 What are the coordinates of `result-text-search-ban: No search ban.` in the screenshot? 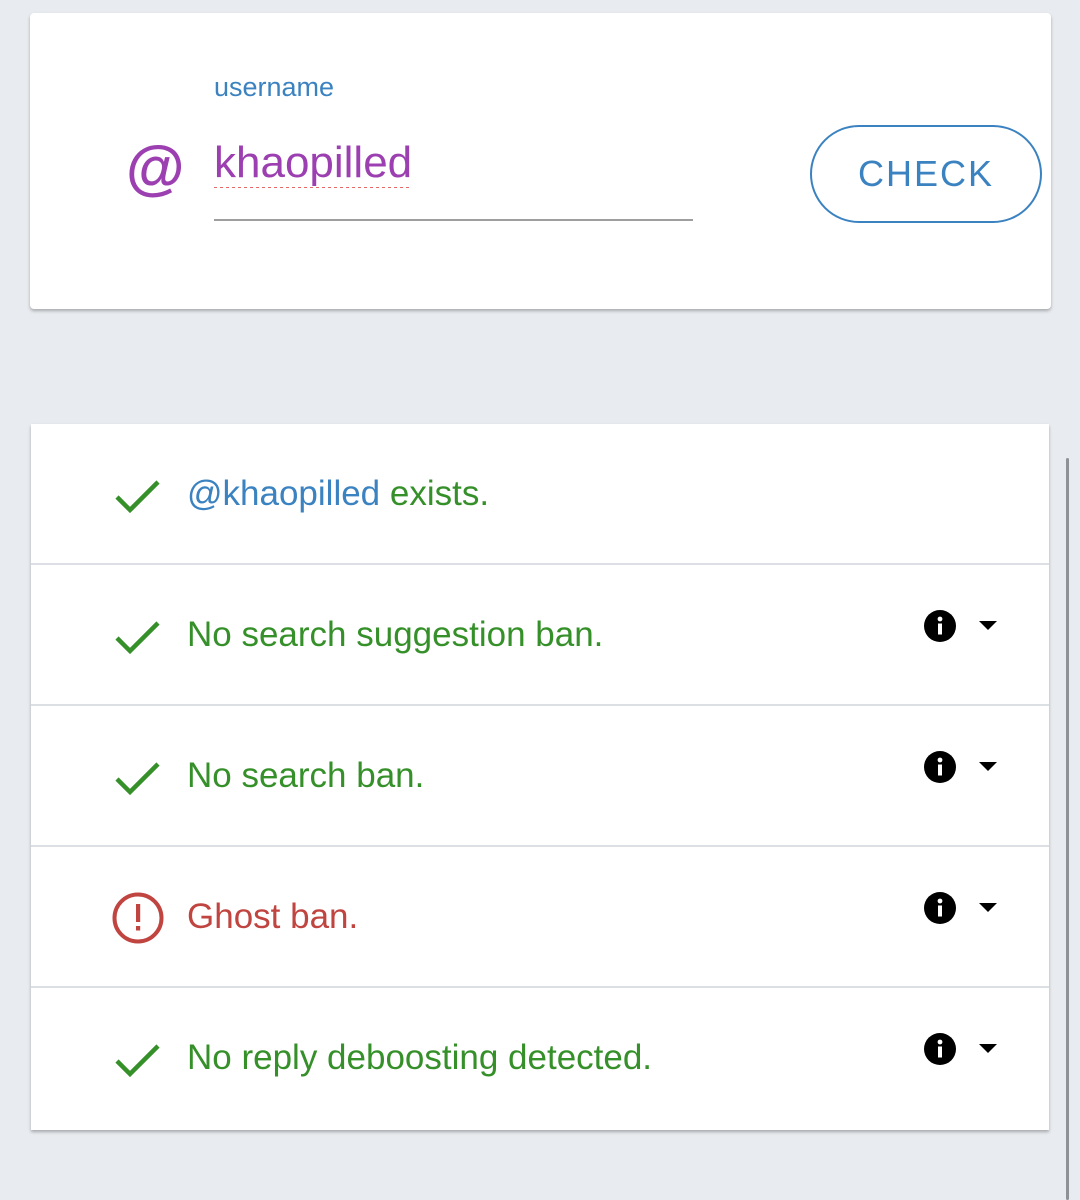 It's located at (306, 775).